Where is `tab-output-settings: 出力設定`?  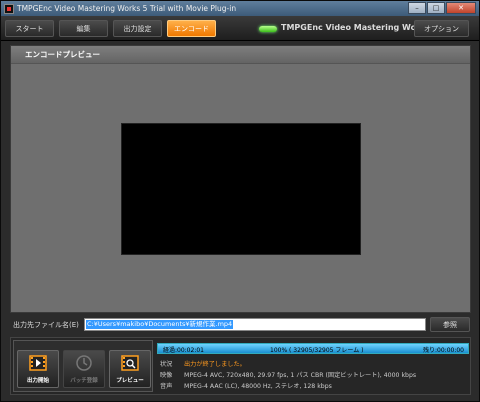
tab-output-settings: 出力設定 is located at coordinates (137, 28).